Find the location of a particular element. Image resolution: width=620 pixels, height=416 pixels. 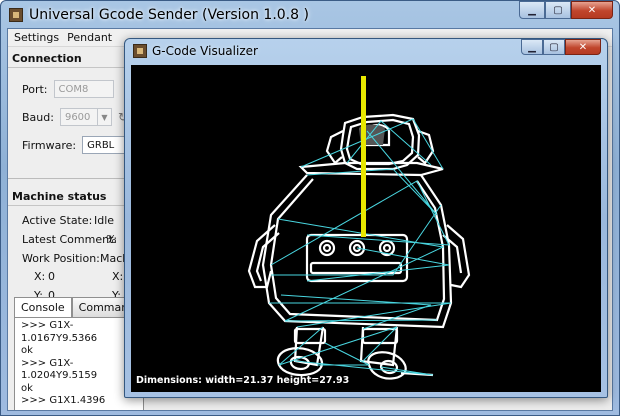

work-x-label: X: is located at coordinates (40, 276).